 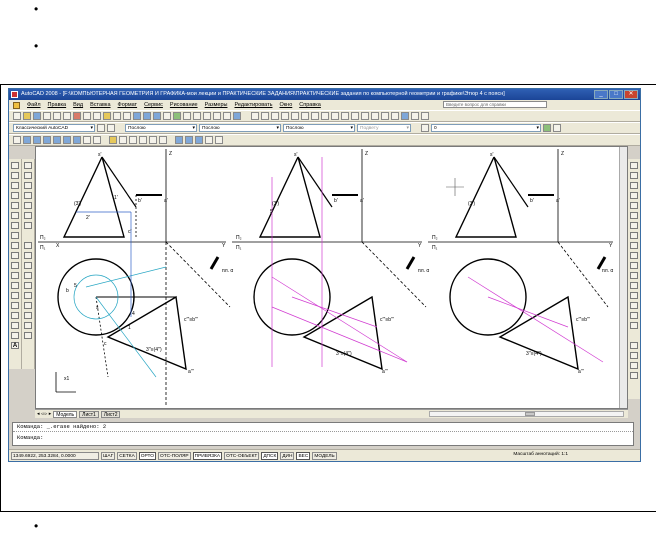 What do you see at coordinates (634, 205) in the screenshot?
I see `array-icon` at bounding box center [634, 205].